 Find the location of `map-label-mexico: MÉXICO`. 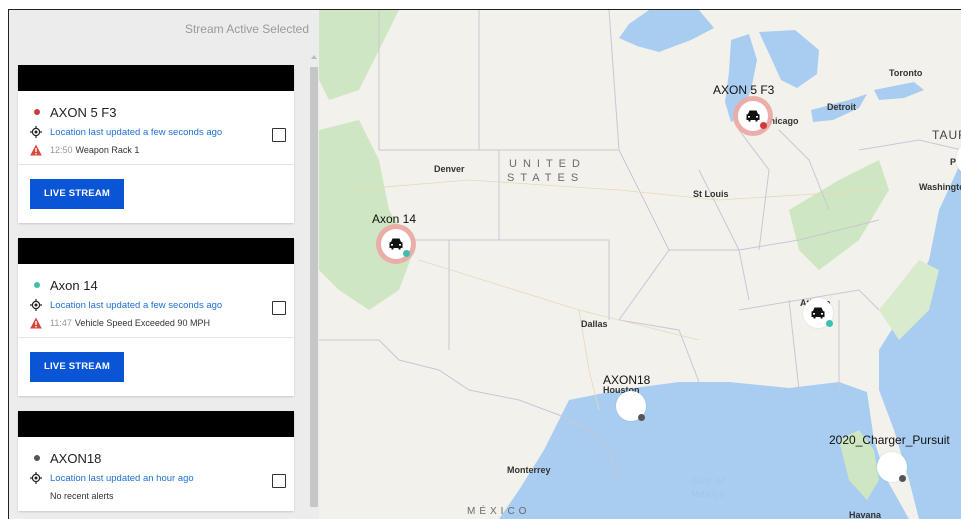

map-label-mexico: MÉXICO is located at coordinates (499, 511).